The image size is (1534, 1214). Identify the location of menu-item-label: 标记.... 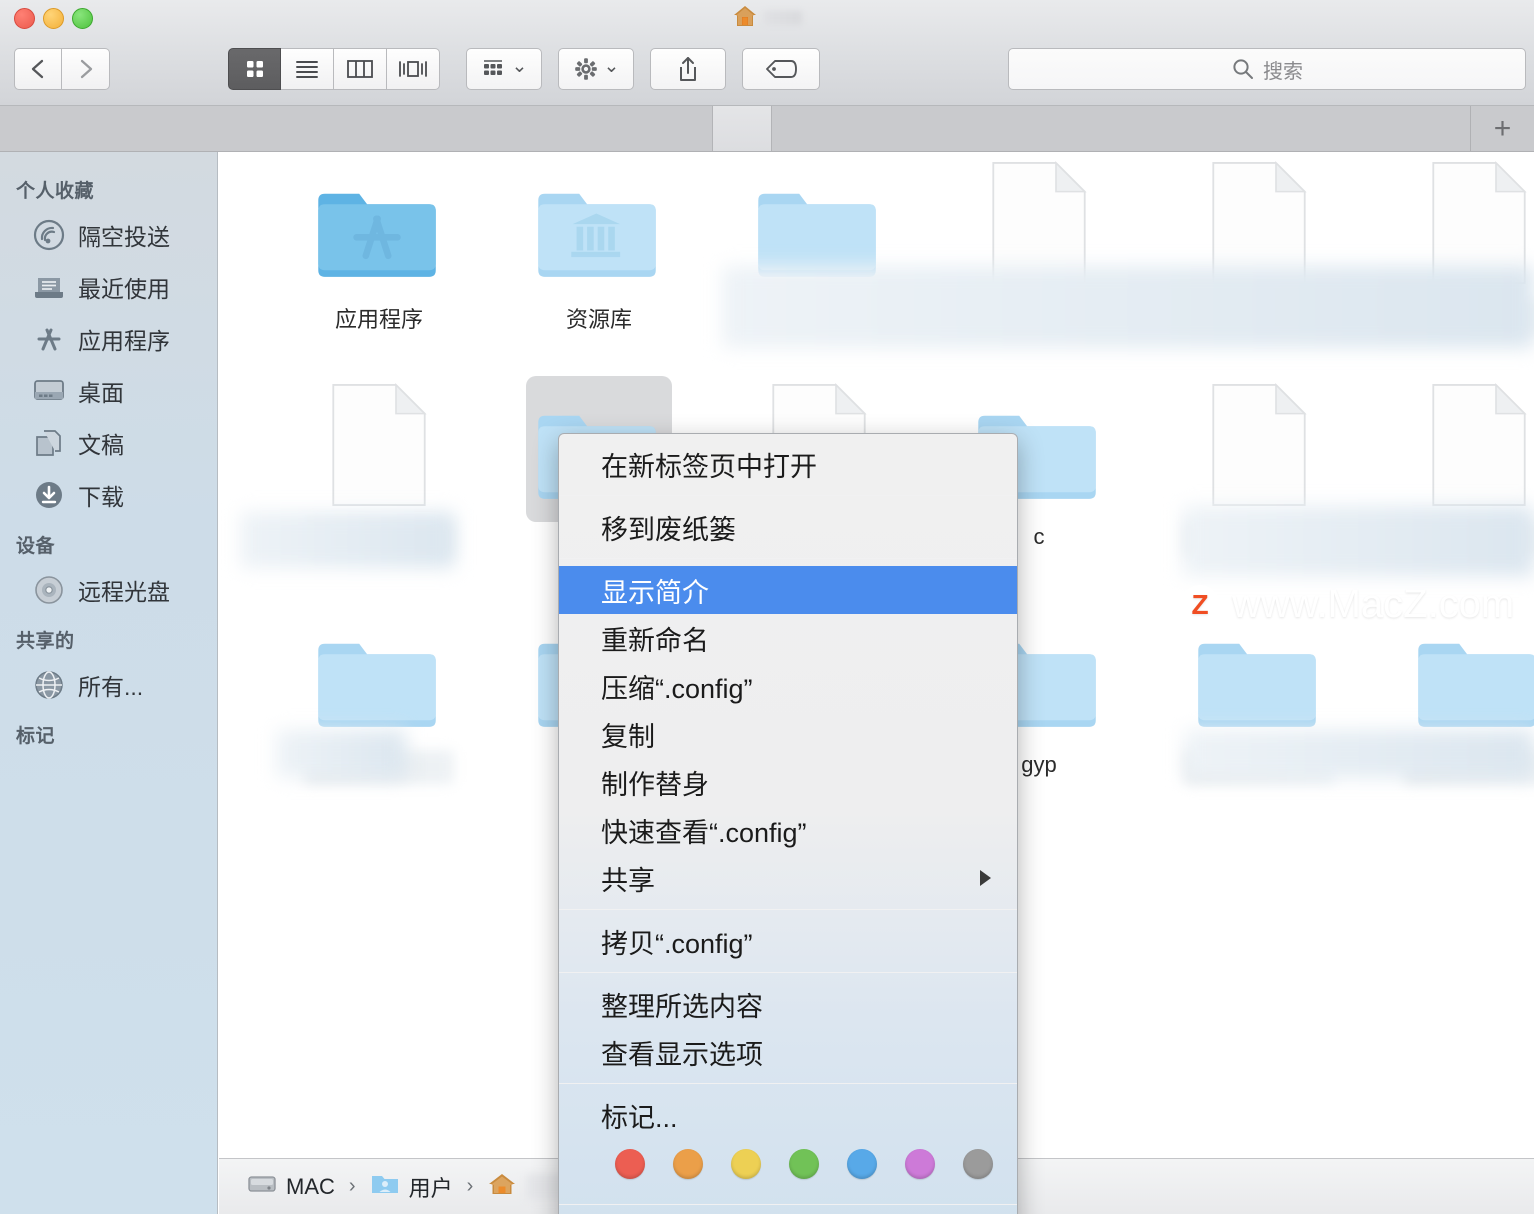
(639, 1117).